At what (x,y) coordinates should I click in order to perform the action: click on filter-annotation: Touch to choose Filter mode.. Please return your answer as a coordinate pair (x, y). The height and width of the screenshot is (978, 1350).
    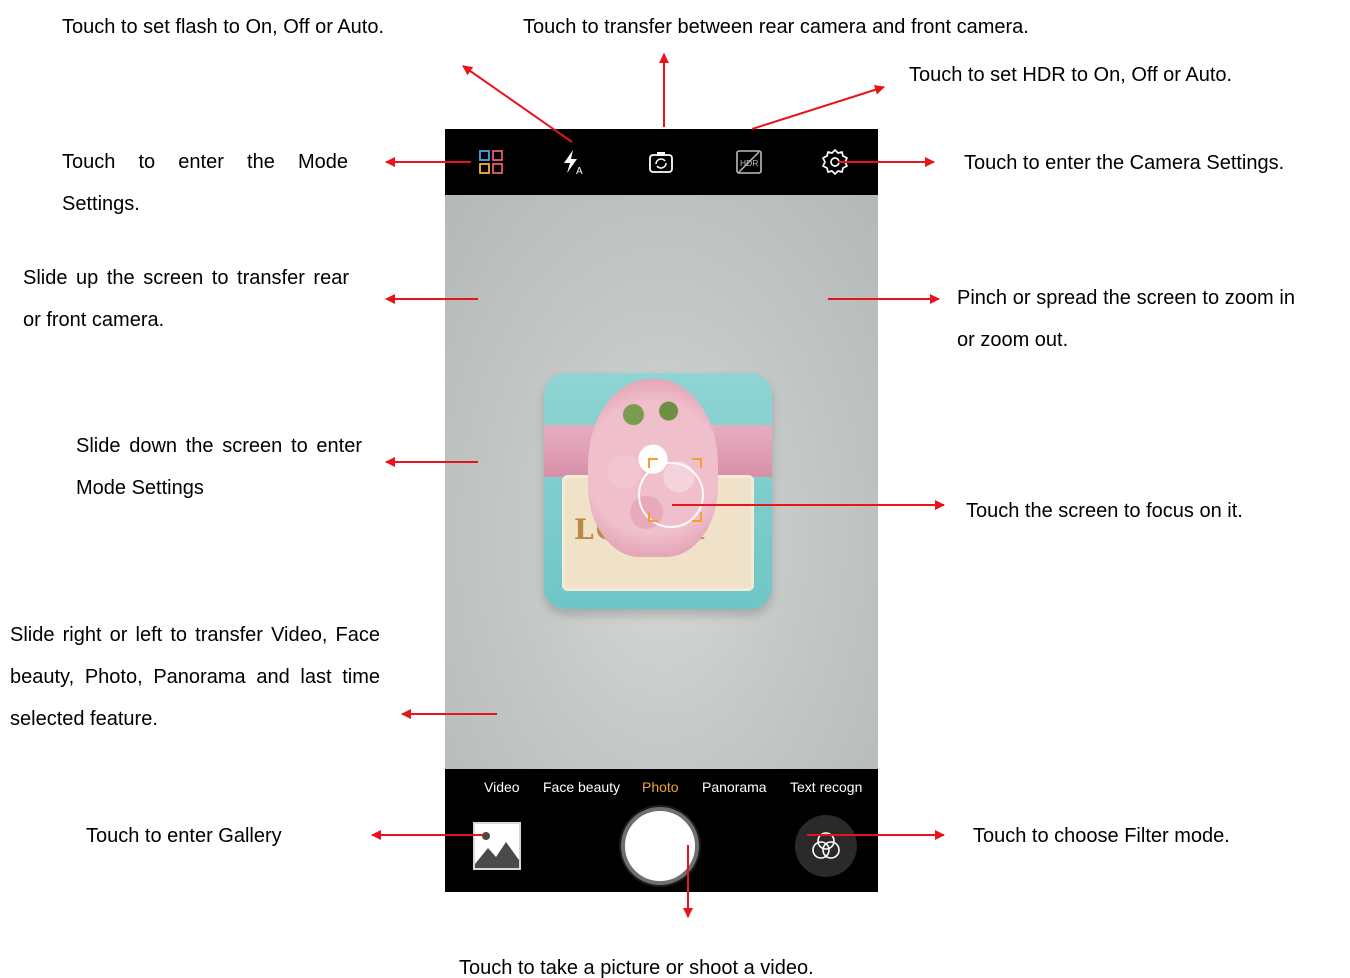
    Looking at the image, I should click on (1101, 836).